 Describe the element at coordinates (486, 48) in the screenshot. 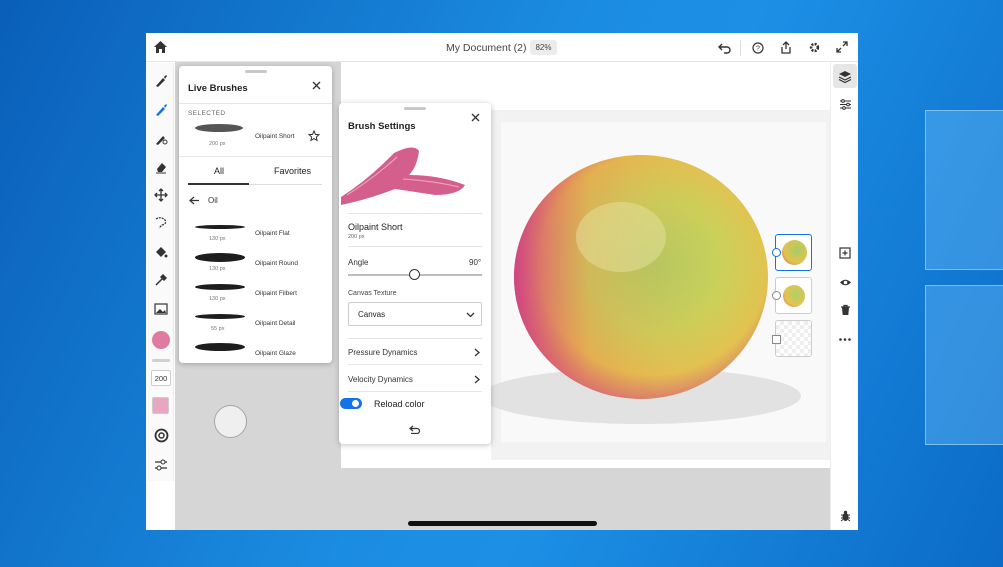

I see `document-title: My Document (2)` at that location.